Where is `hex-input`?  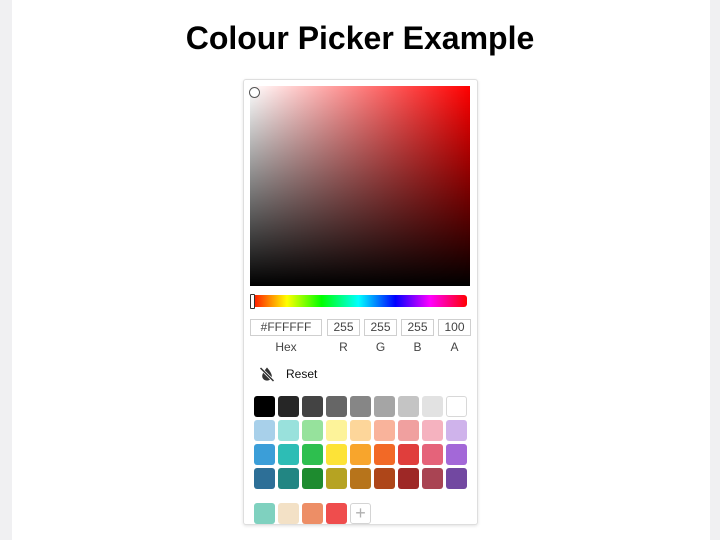 hex-input is located at coordinates (286, 327).